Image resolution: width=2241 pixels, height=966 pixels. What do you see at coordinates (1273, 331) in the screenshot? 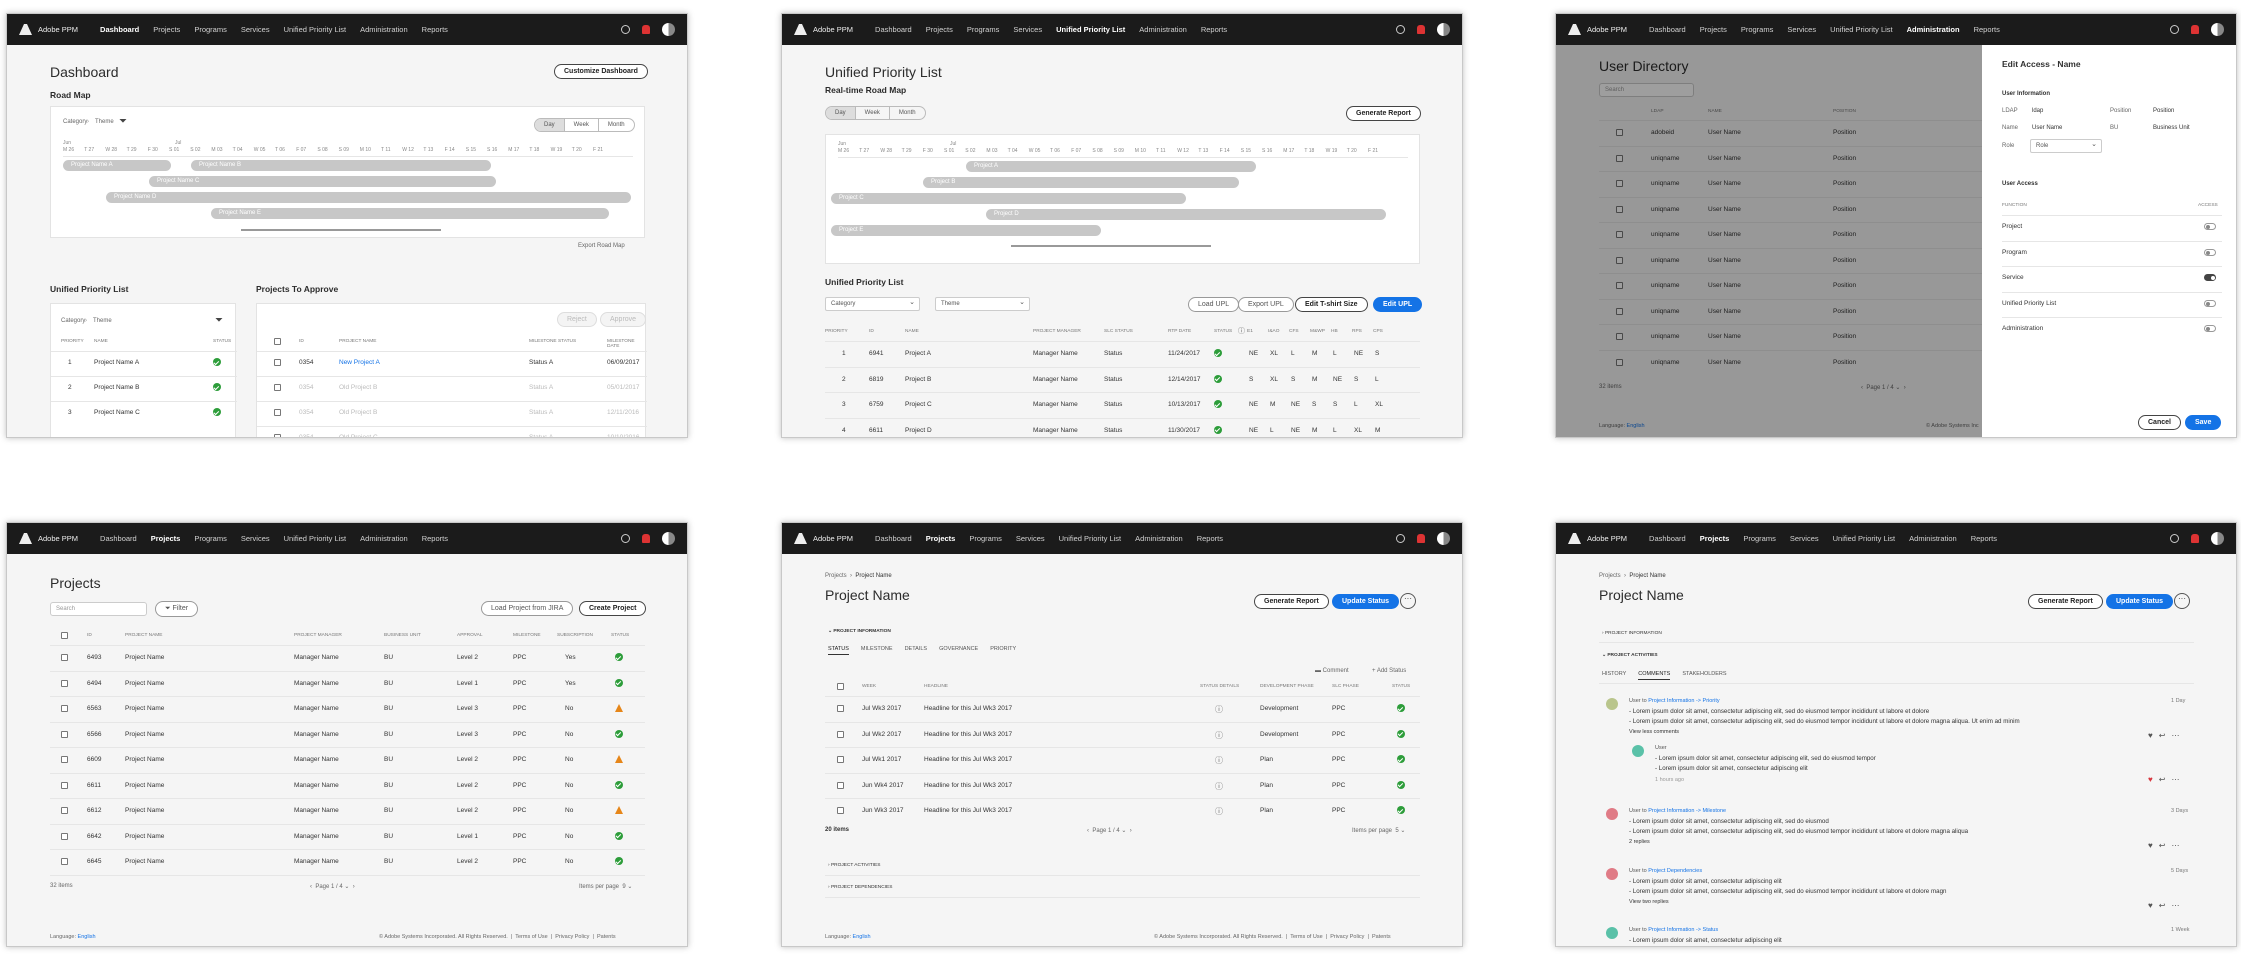
I see `col-header: I&AO` at bounding box center [1273, 331].